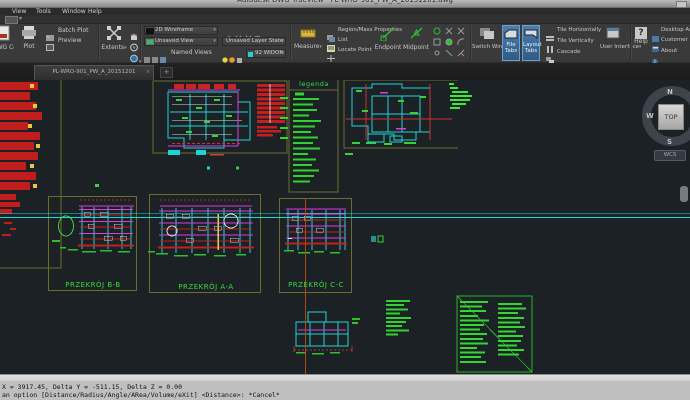  Describe the element at coordinates (181, 30) in the screenshot. I see `visual-style-dropdown: 2D Wireframe` at that location.